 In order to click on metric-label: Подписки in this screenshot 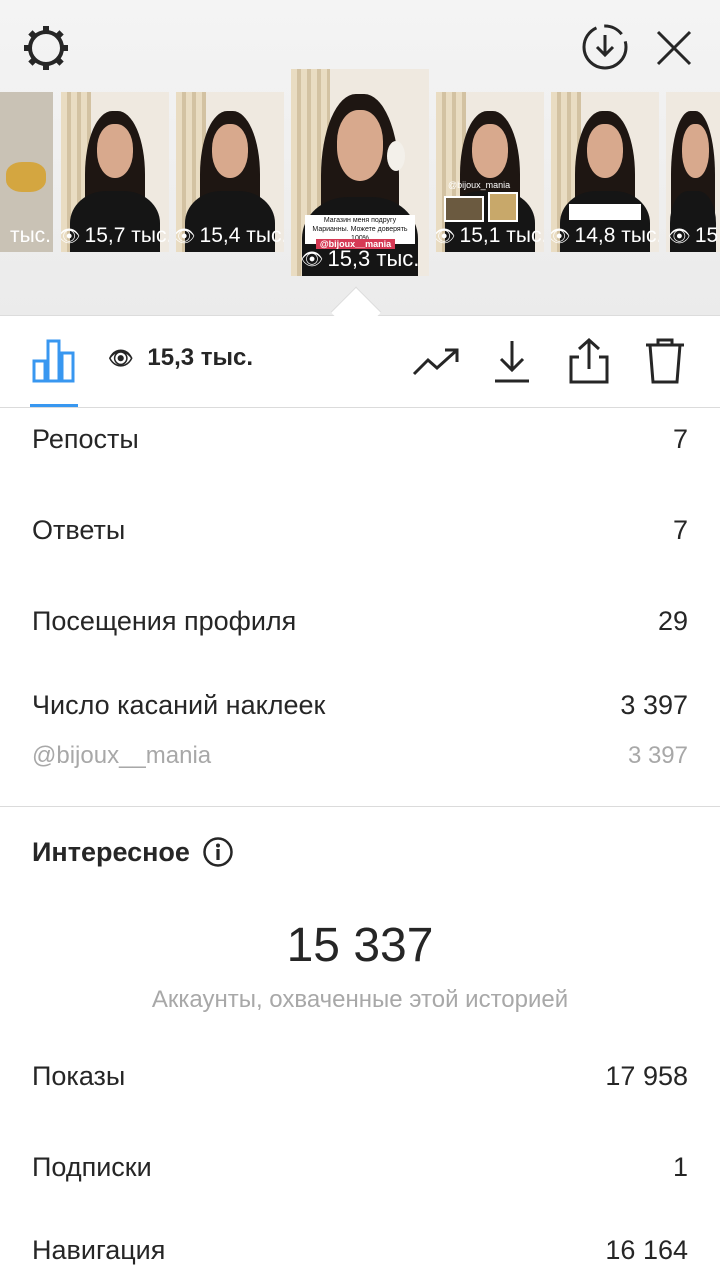, I will do `click(92, 1167)`.